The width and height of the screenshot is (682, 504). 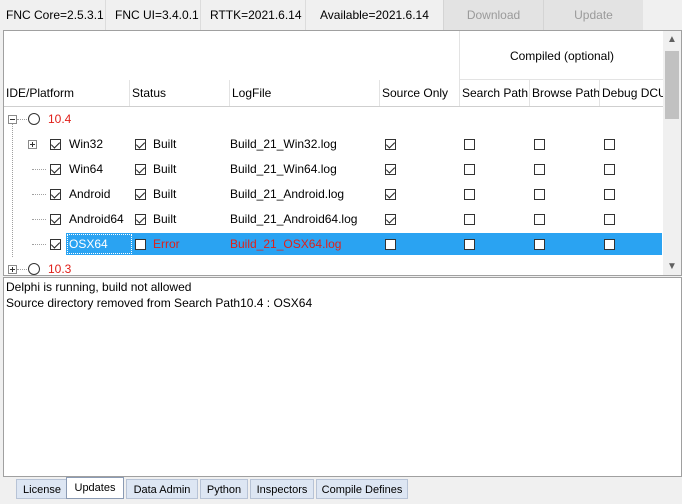 I want to click on logfile-link: Build_21_Win32.log, so click(x=283, y=144).